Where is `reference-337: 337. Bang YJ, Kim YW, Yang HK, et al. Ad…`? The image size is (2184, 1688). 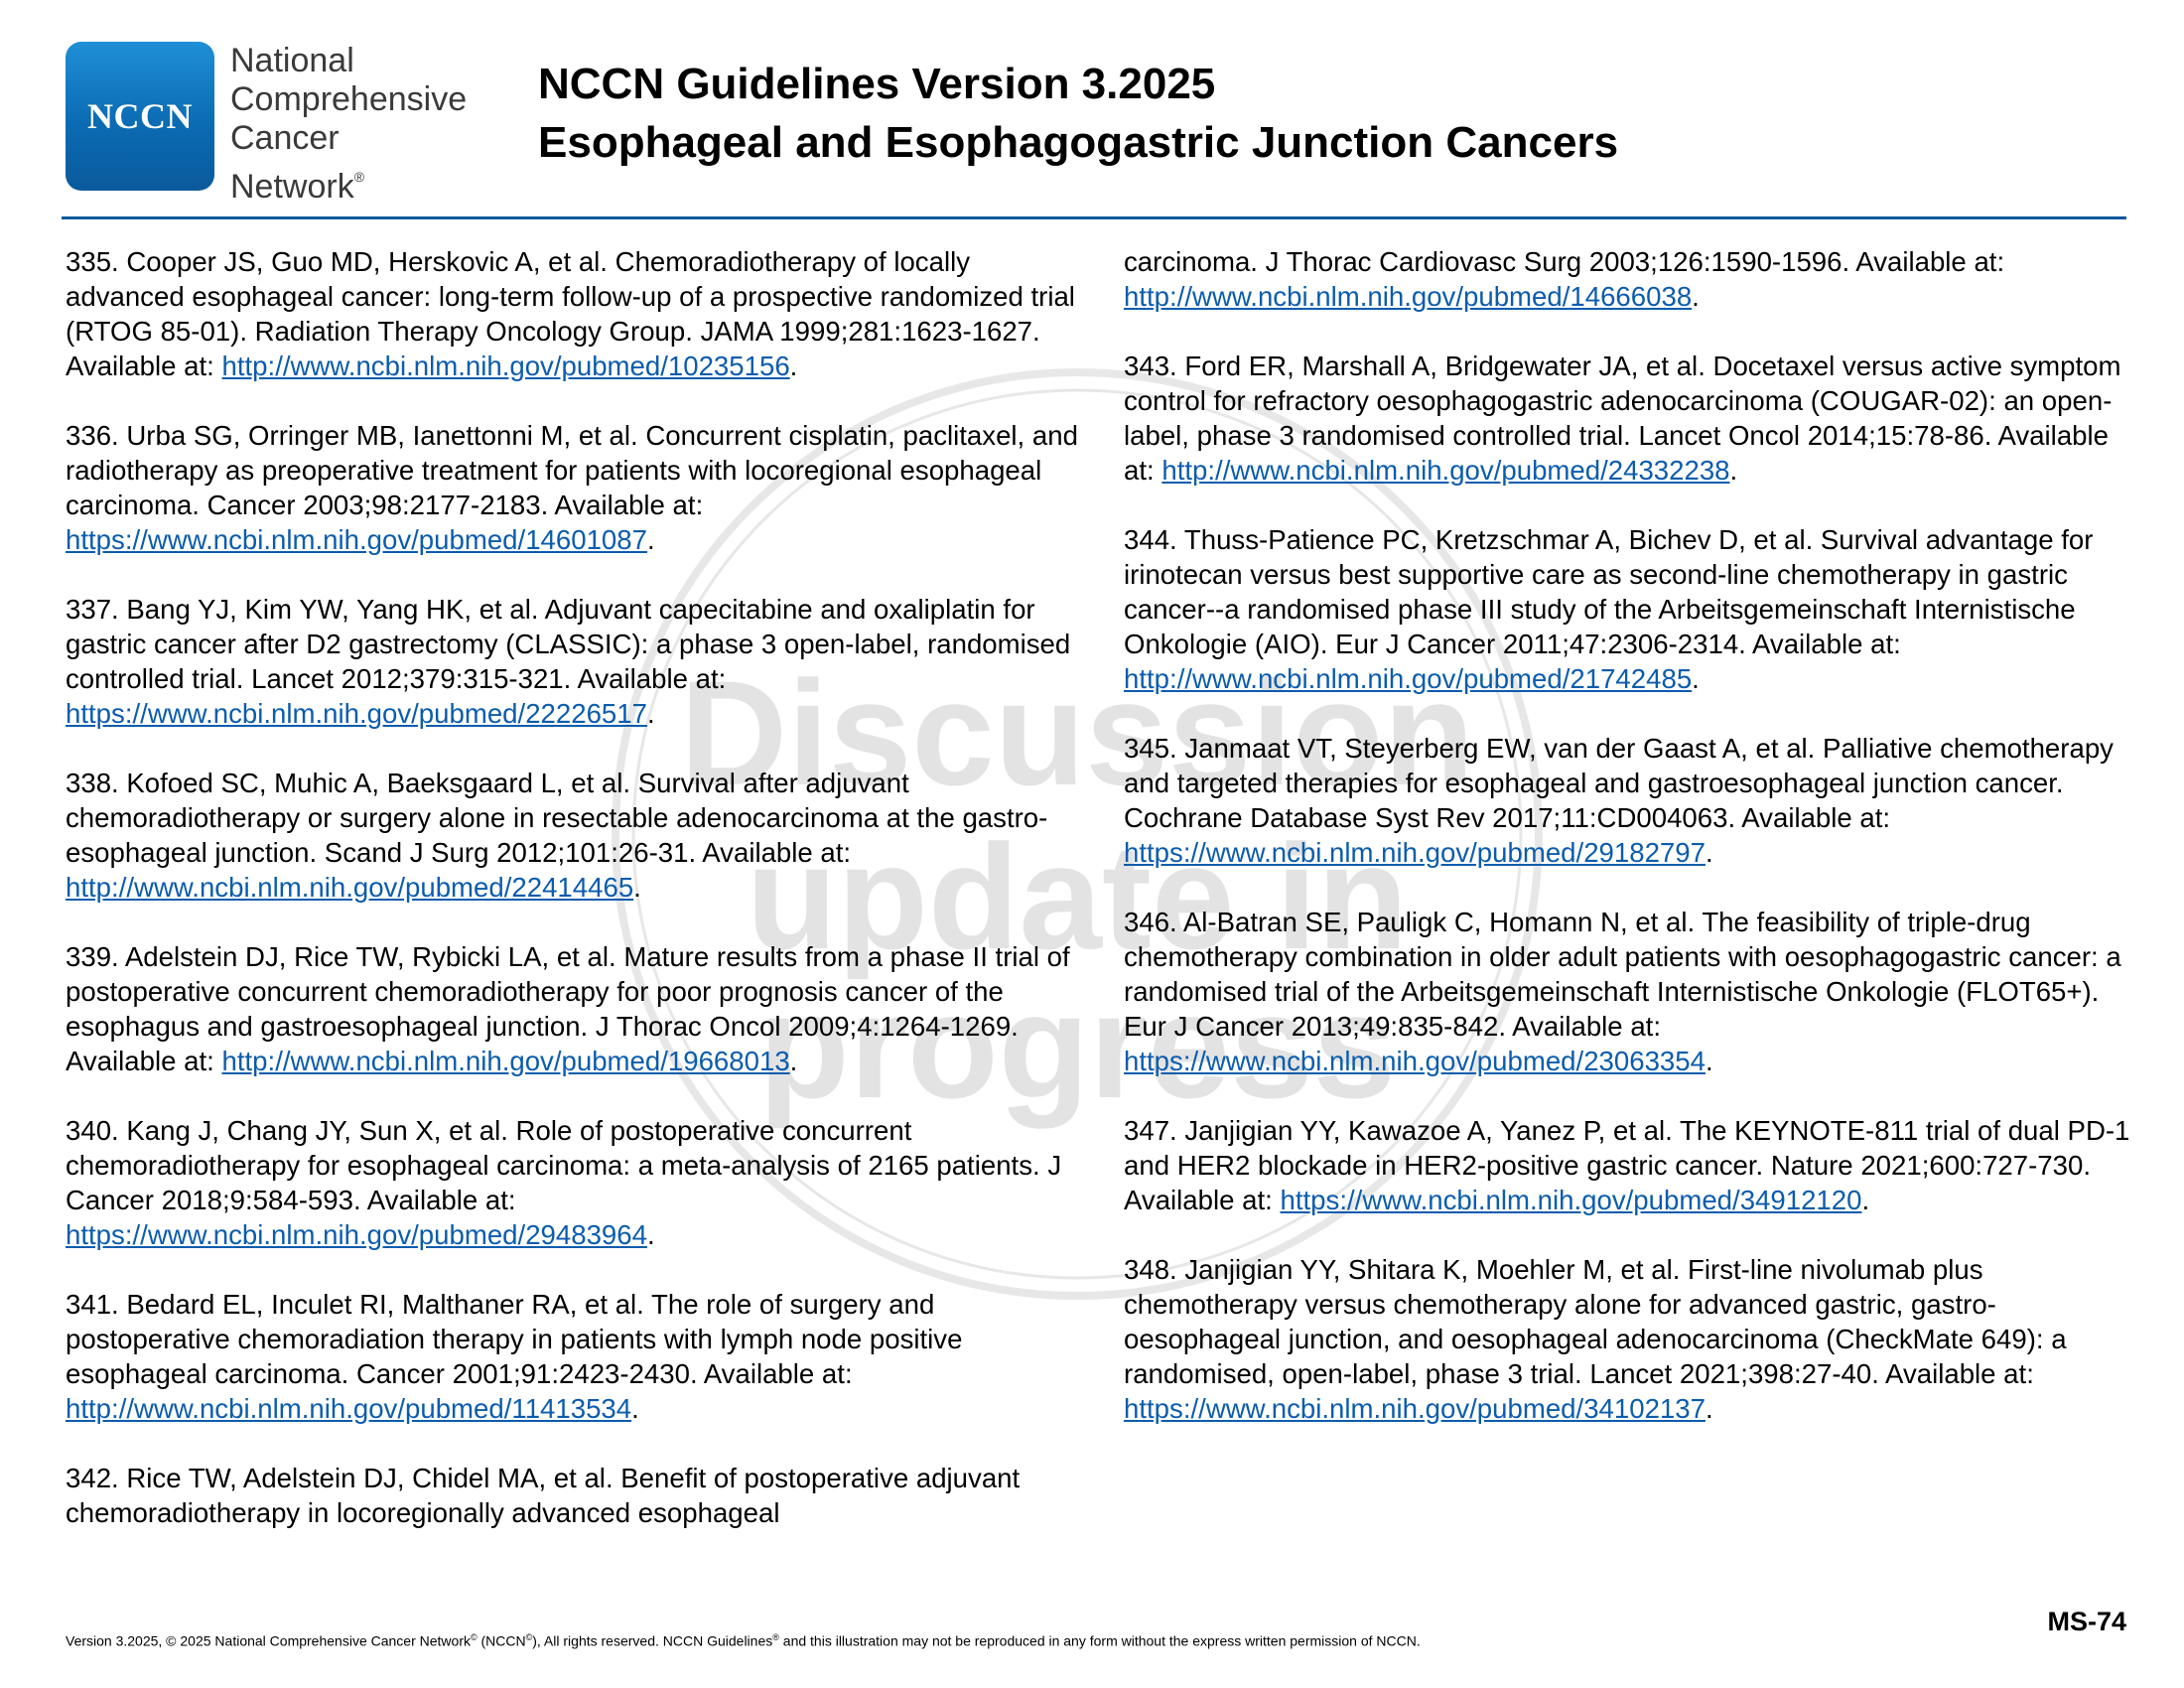
reference-337: 337. Bang YJ, Kim YW, Yang HK, et al. Ad… is located at coordinates (577, 661).